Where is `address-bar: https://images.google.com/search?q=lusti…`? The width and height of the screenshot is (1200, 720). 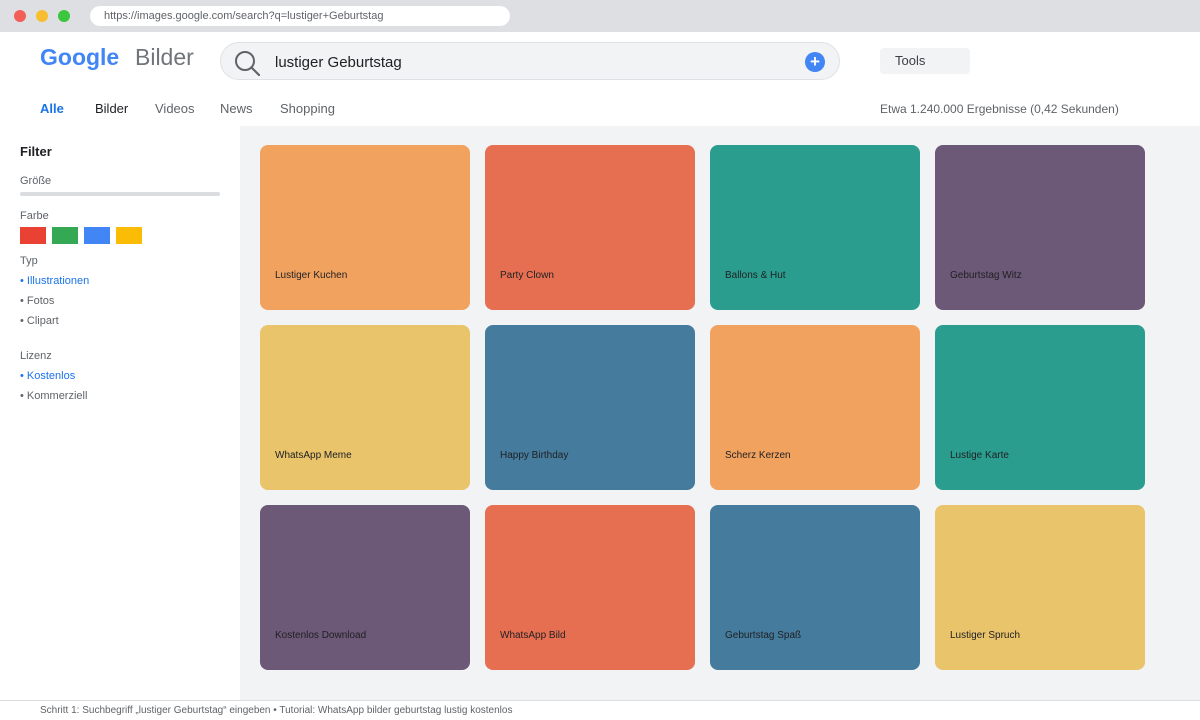 address-bar: https://images.google.com/search?q=lusti… is located at coordinates (300, 16).